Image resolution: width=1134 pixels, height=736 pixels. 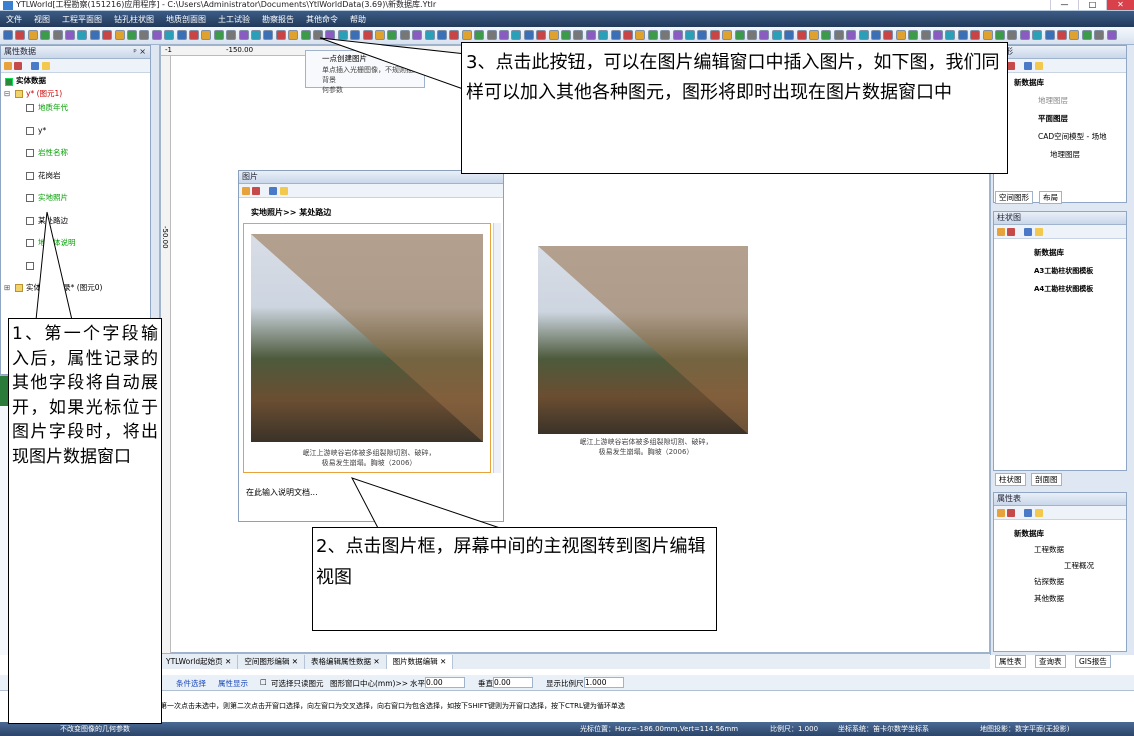 I want to click on readonly-checkbox: ☐, so click(x=263, y=682).